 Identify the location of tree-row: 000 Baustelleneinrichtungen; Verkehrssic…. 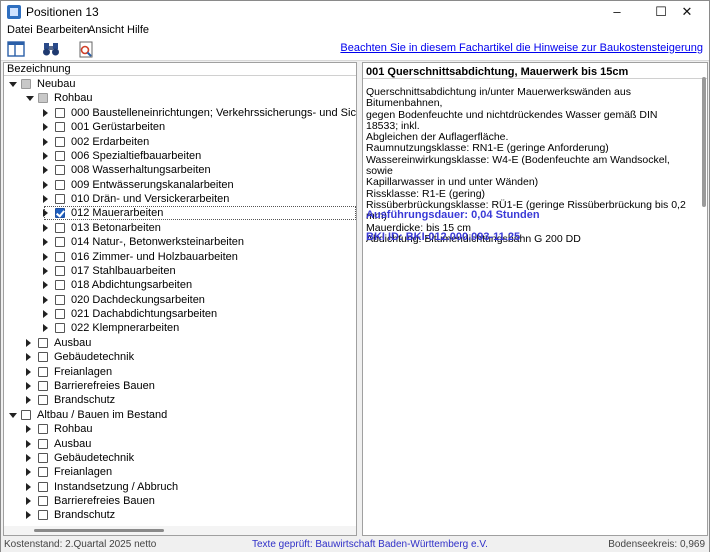
(180, 113).